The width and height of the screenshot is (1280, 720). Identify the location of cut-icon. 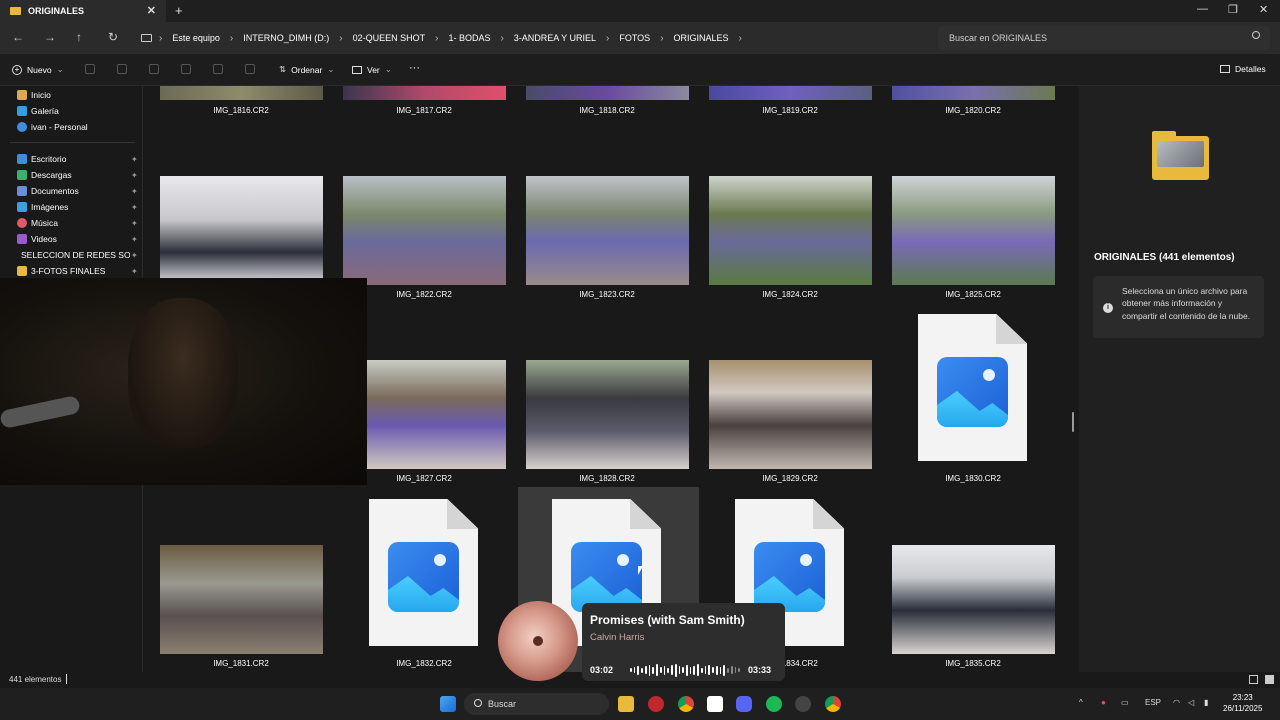
(90, 69).